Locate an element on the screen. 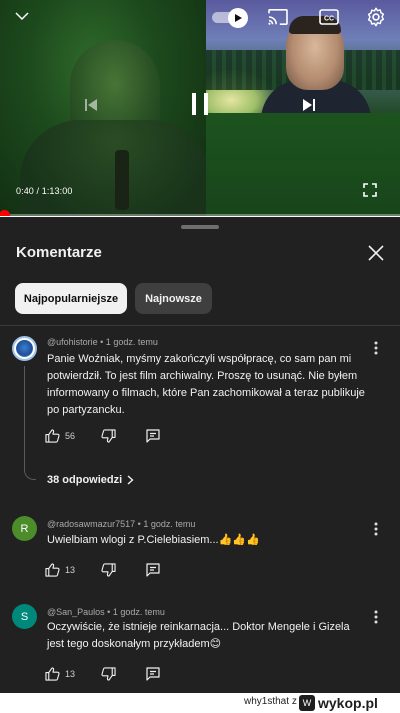 The width and height of the screenshot is (400, 713). comment-text: Uwielbiam wlogi z P.Cielebiasiem...👍👍👍 is located at coordinates (153, 540).